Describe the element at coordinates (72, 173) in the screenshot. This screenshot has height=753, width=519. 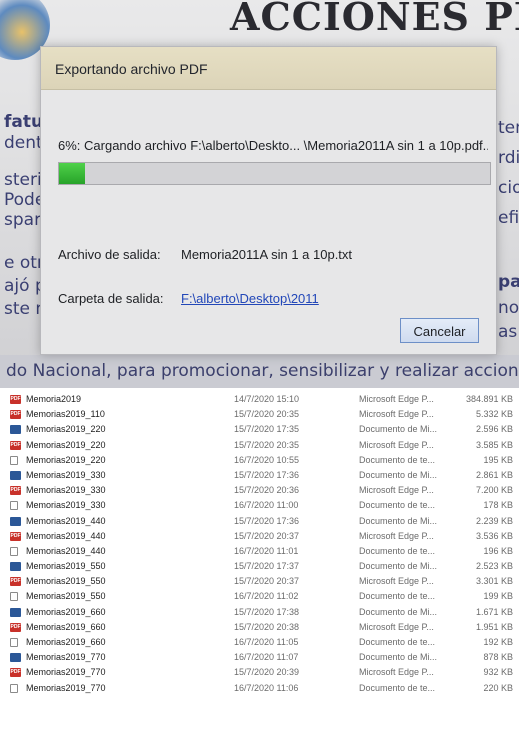
I see `progress-fill` at that location.